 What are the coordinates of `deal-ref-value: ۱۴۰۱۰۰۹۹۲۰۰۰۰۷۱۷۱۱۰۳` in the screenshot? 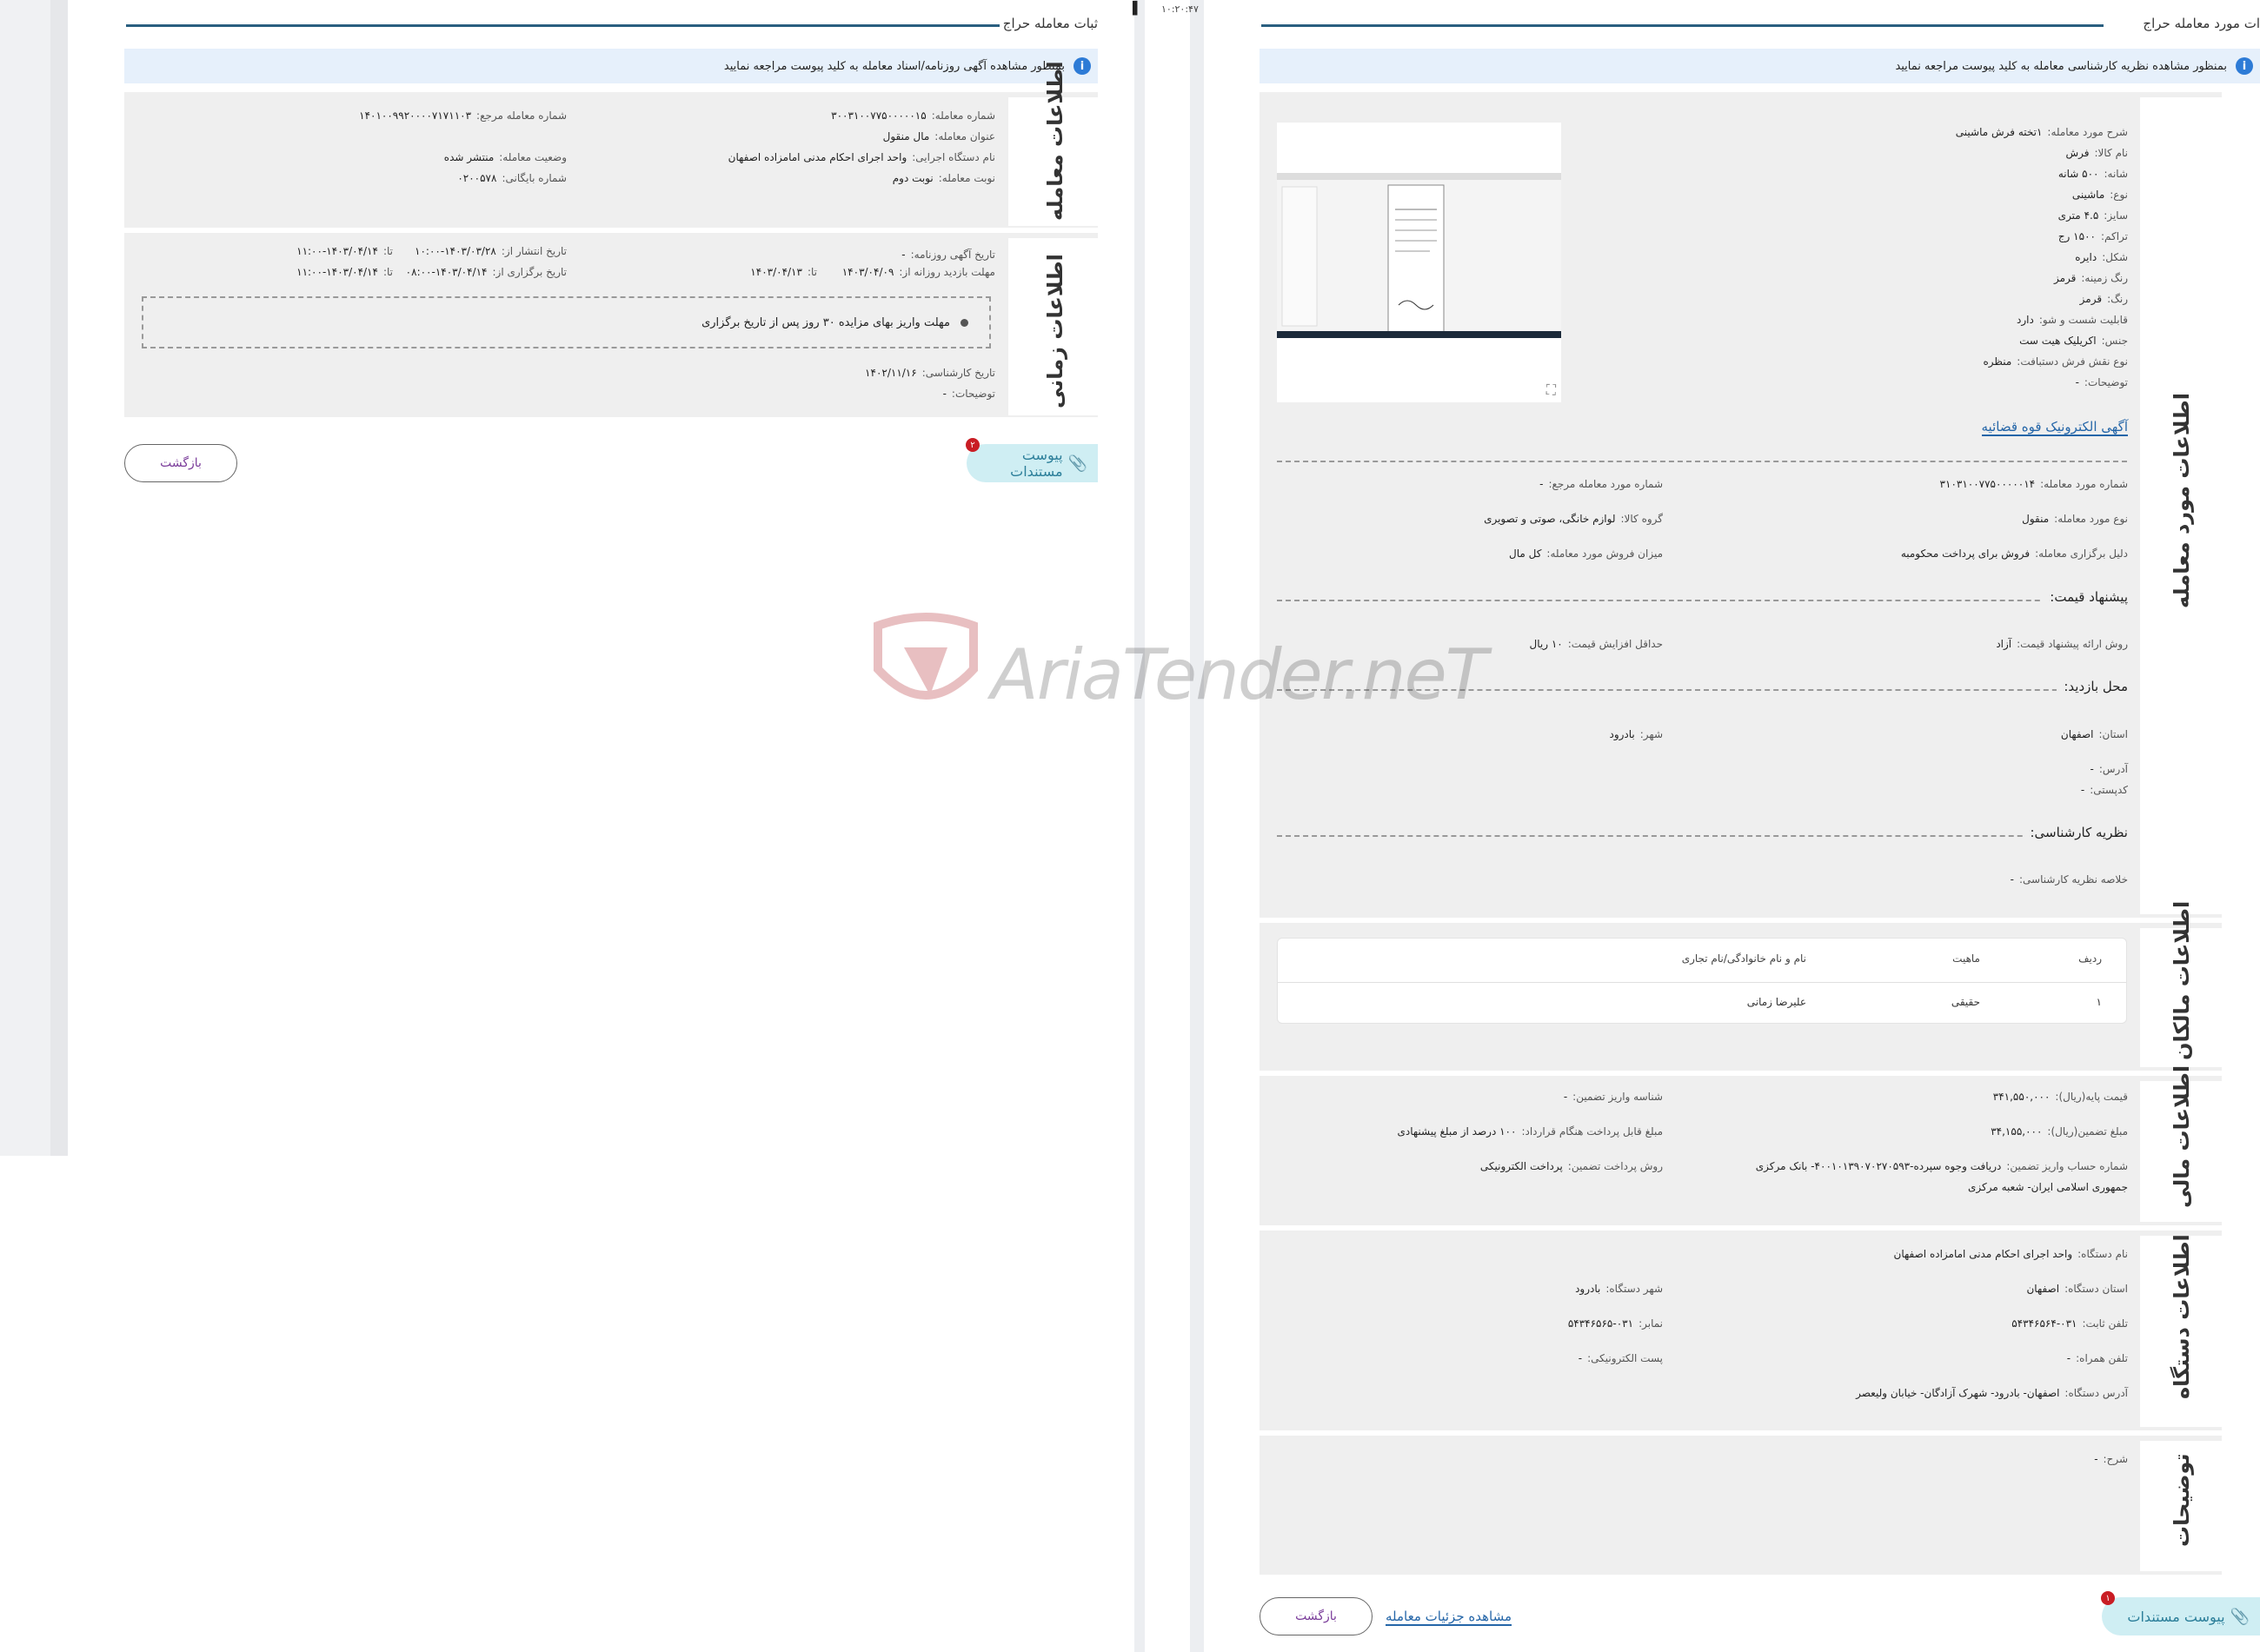 It's located at (415, 116).